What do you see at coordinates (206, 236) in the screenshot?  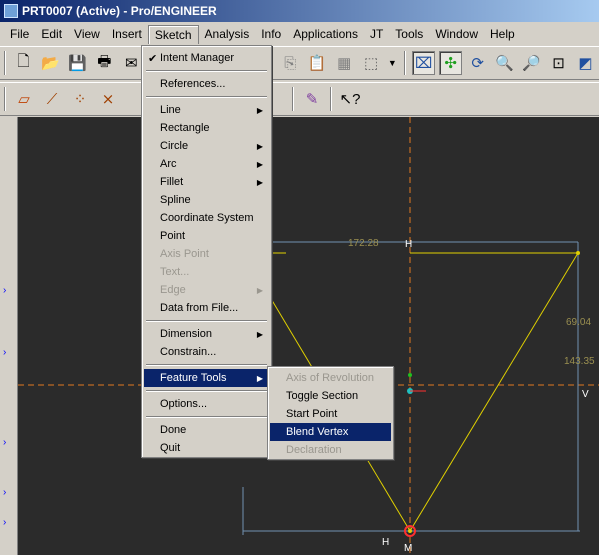 I see `menu-item-point: Point` at bounding box center [206, 236].